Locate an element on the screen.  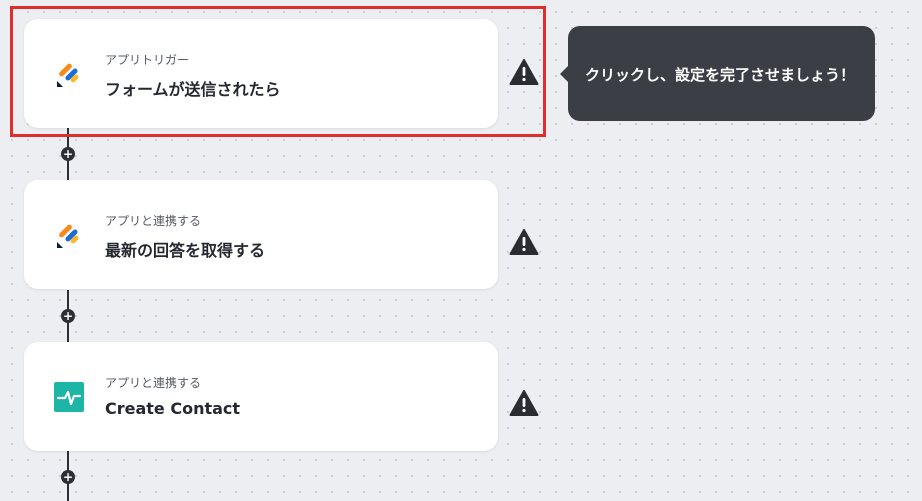
step-card-create-contact: アプリと連携する Create Contact is located at coordinates (261, 396).